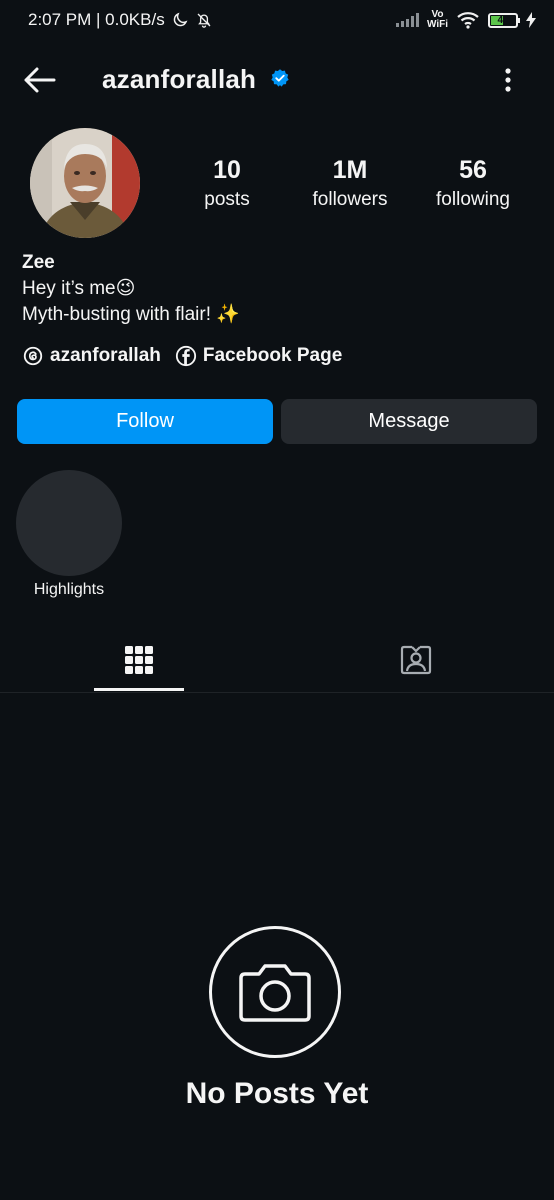 The image size is (554, 1200). I want to click on facebook-icon, so click(185, 356).